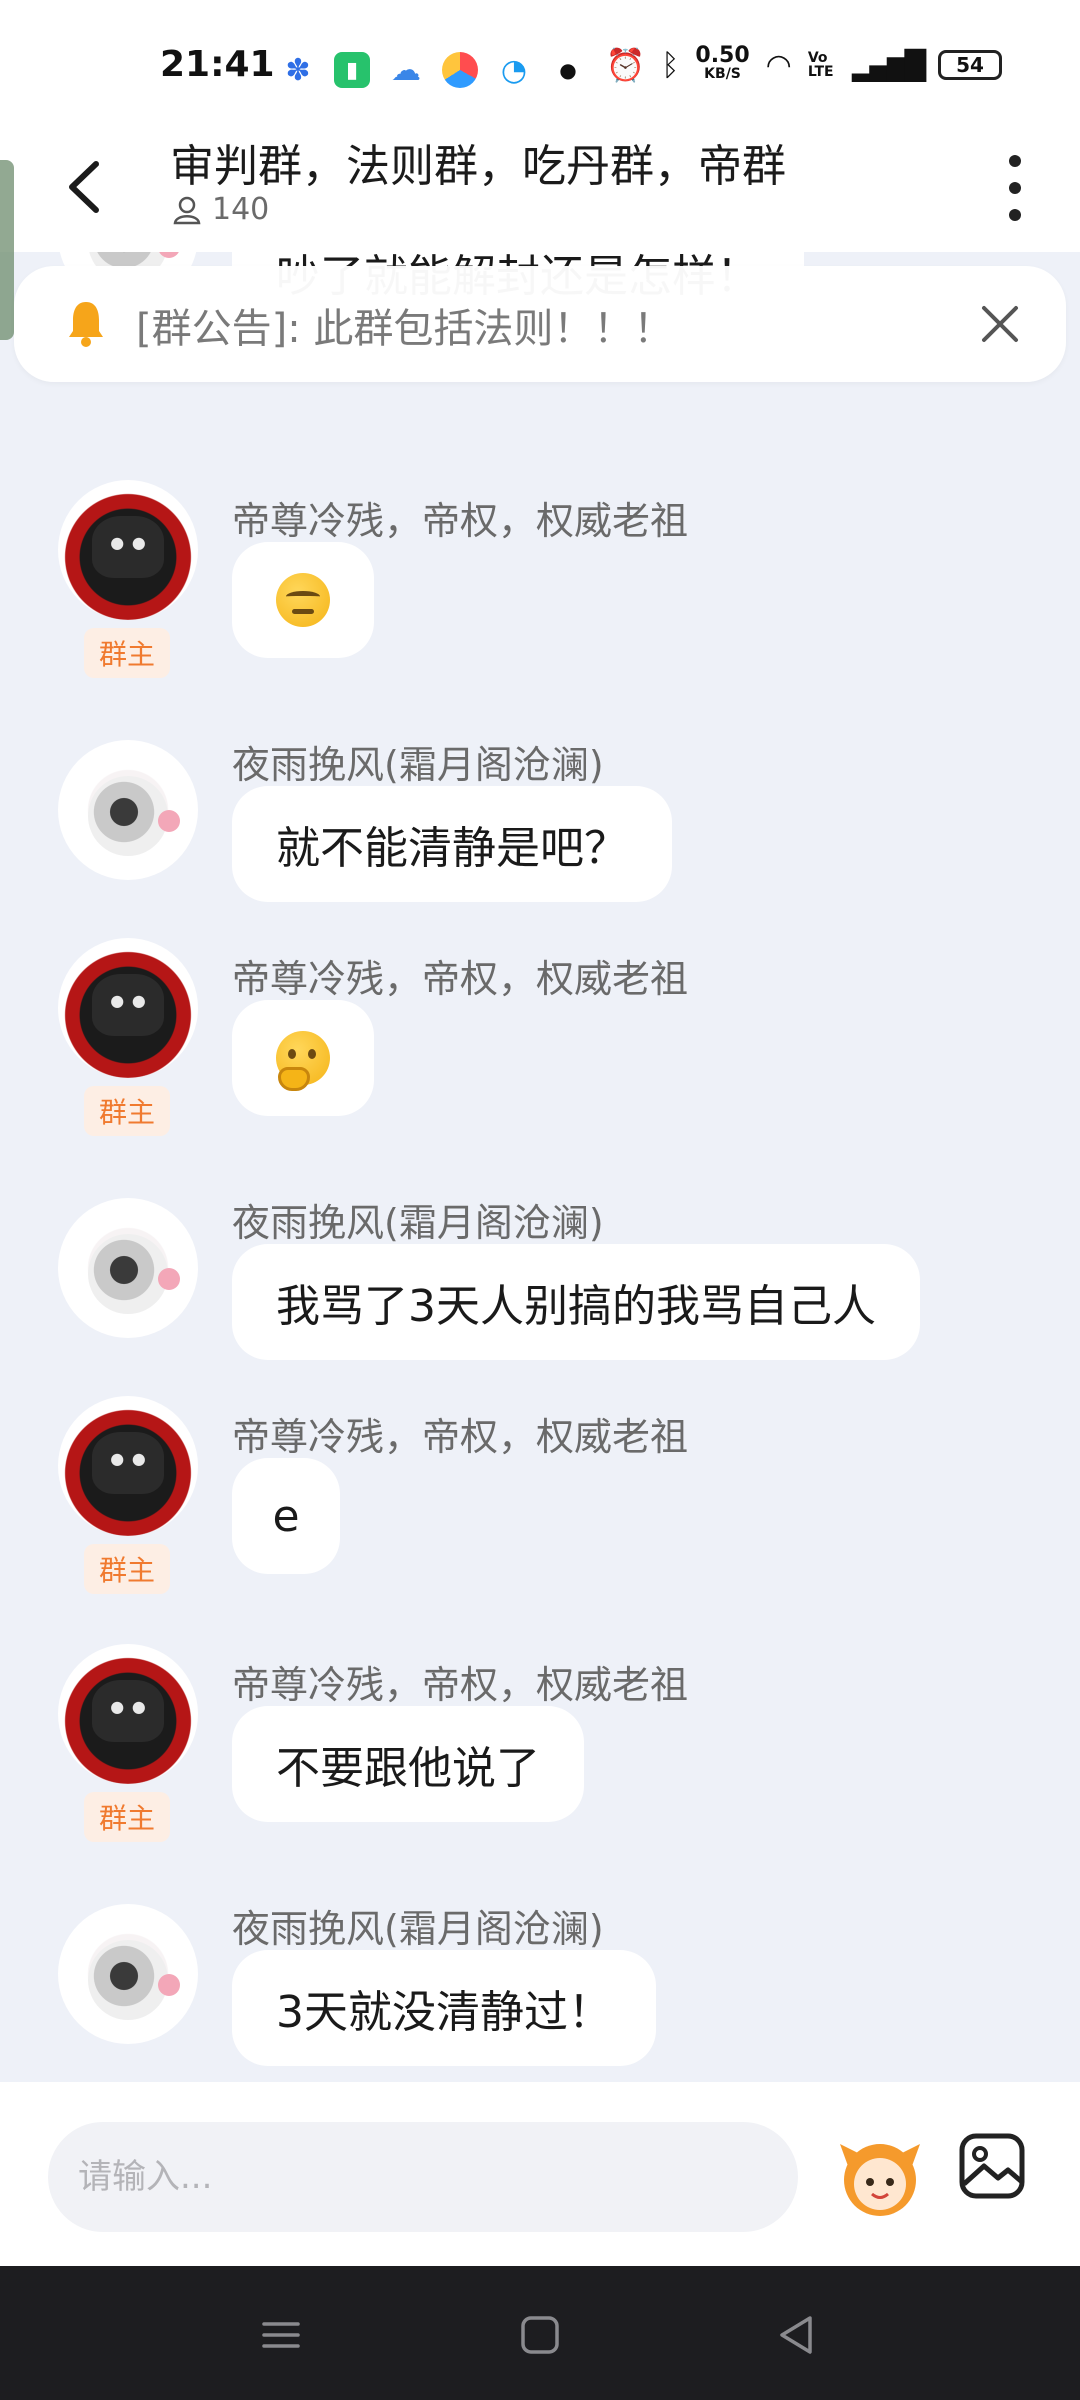 The image size is (1080, 2400). Describe the element at coordinates (722, 63) in the screenshot. I see `network-speed: 0.50 KB/S` at that location.